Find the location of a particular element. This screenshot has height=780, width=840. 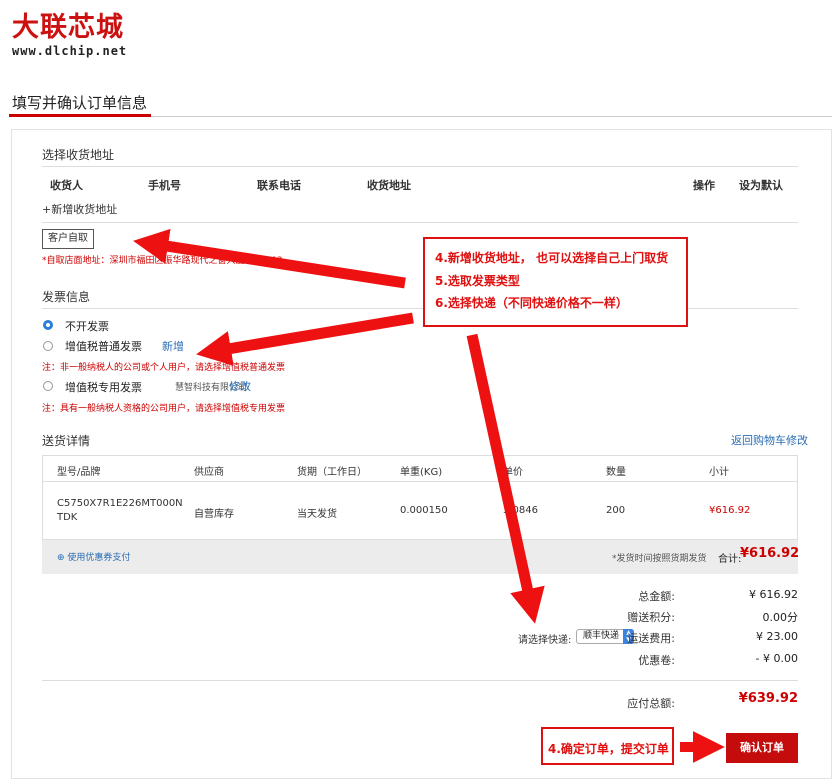

th-lead-time: 货期（工作日） is located at coordinates (332, 472).